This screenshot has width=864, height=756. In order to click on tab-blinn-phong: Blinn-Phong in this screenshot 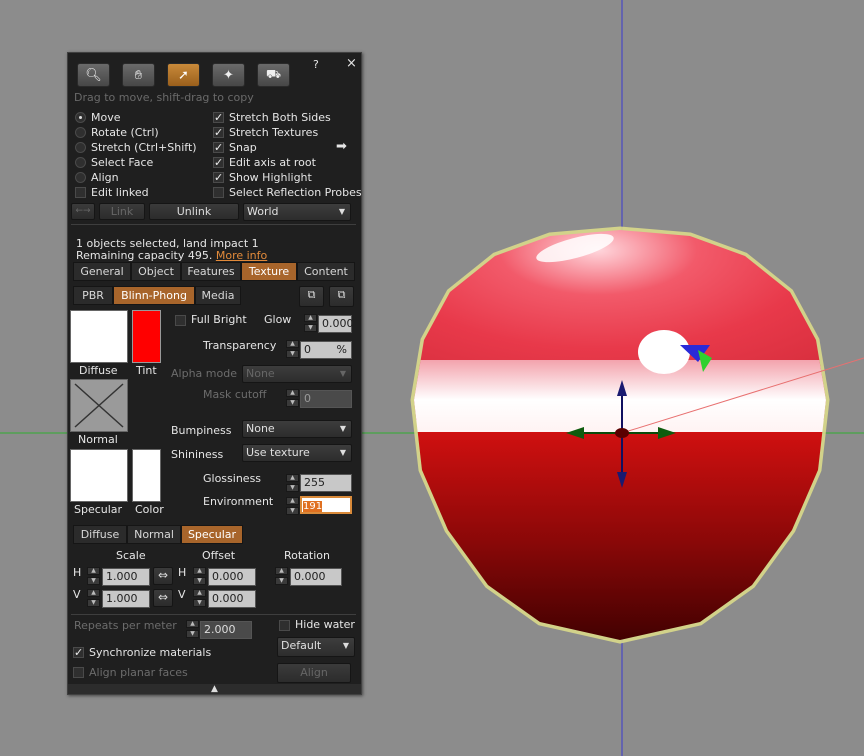, I will do `click(154, 295)`.